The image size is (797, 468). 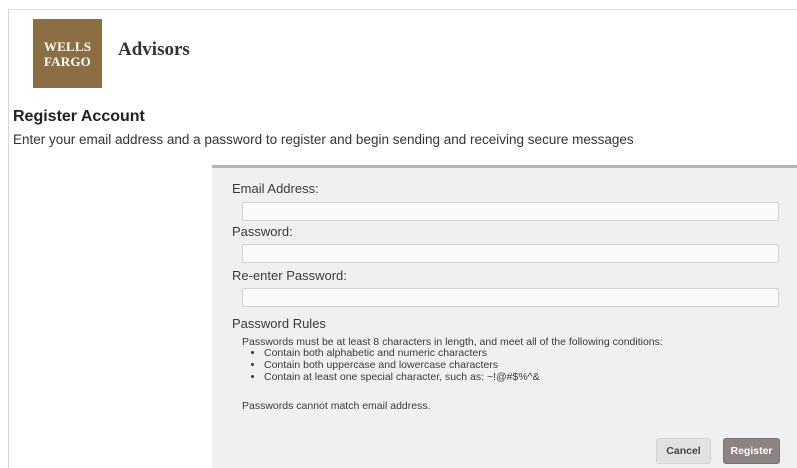 What do you see at coordinates (262, 231) in the screenshot?
I see `password-label: Password:` at bounding box center [262, 231].